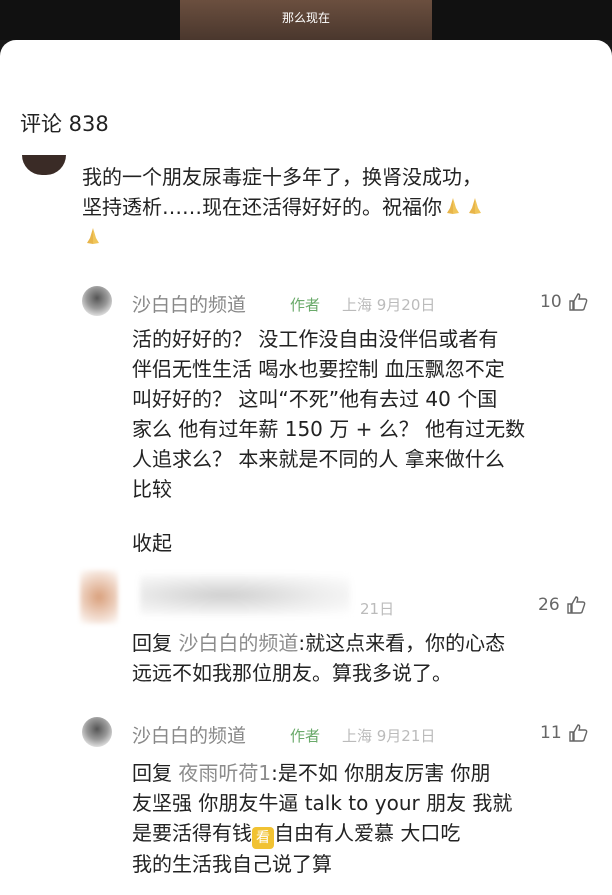  Describe the element at coordinates (377, 609) in the screenshot. I see `reply-meta: 21日` at that location.